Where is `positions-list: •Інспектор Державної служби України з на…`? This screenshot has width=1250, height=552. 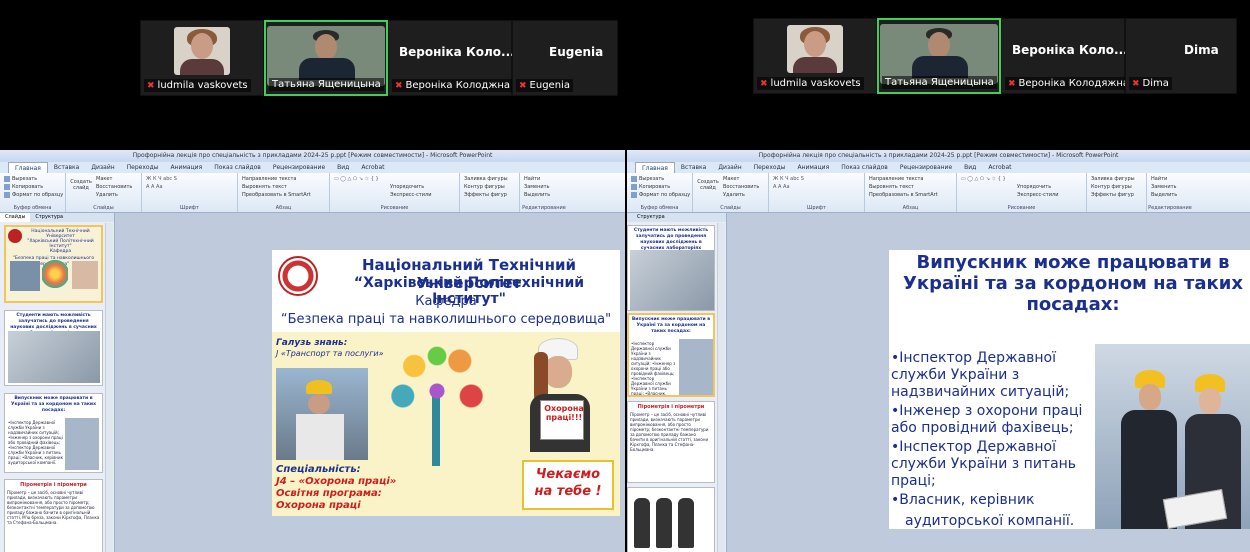 positions-list: •Інспектор Державної служби України з на… is located at coordinates (994, 439).